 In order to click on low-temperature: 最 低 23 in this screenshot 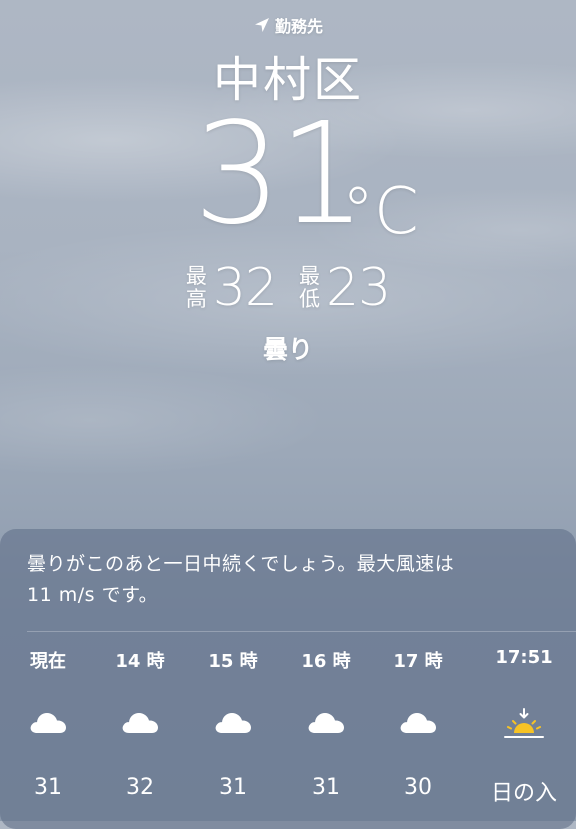, I will do `click(345, 288)`.